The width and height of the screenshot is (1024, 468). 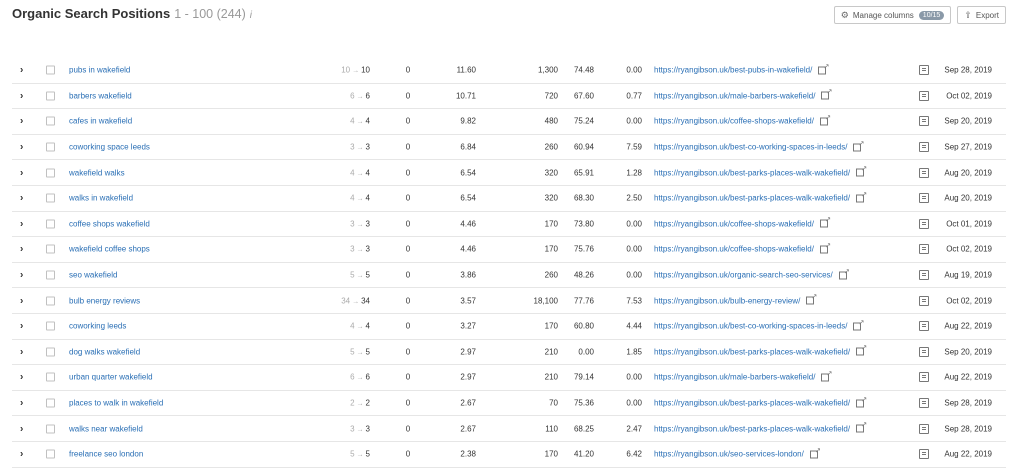 What do you see at coordinates (97, 326) in the screenshot?
I see `keyword-link: coworking leeds` at bounding box center [97, 326].